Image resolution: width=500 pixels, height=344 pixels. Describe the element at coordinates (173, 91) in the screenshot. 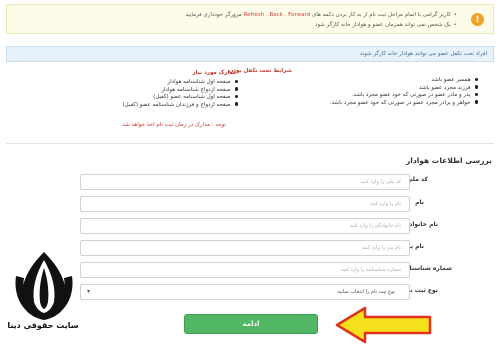

I see `list-item: صفحه ازدواج شناسنامه هوادار` at that location.